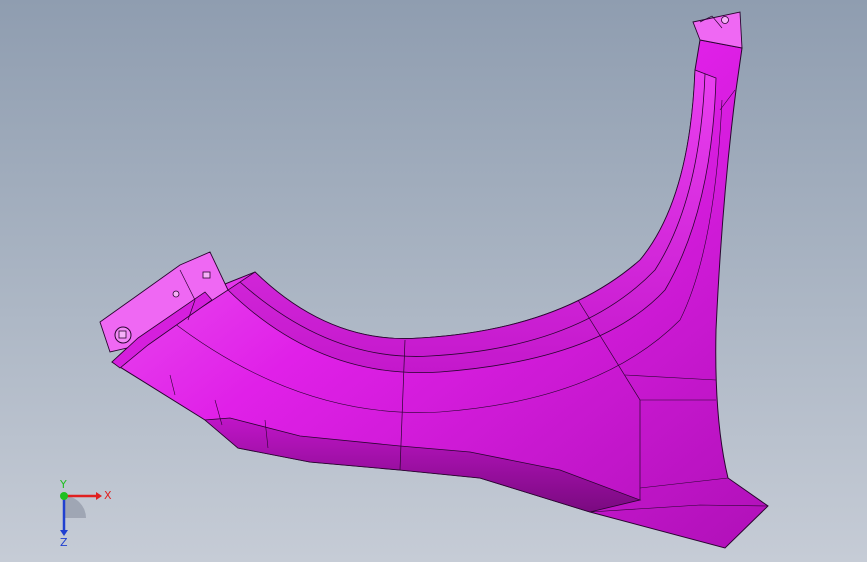  What do you see at coordinates (63, 484) in the screenshot?
I see `y-axis-label: Y` at bounding box center [63, 484].